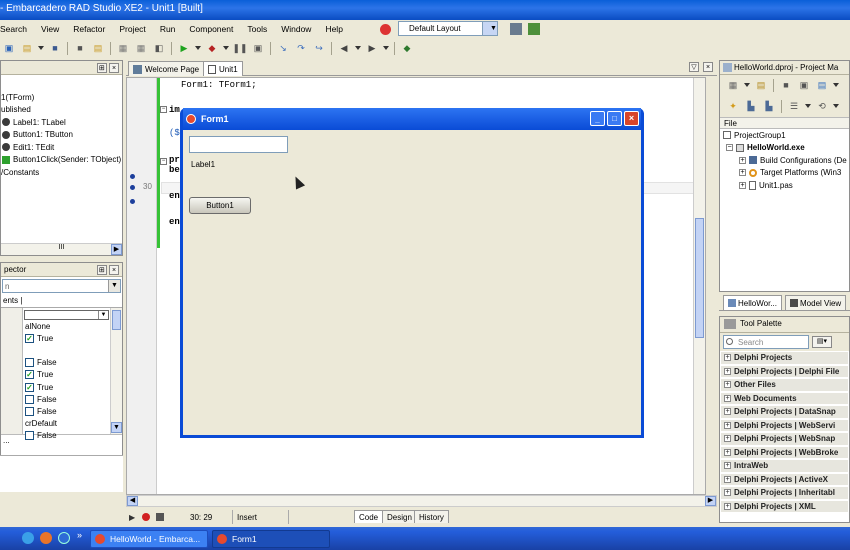 This screenshot has height=550, width=850. Describe the element at coordinates (794, 106) in the screenshot. I see `sort-icon: ☰` at that location.